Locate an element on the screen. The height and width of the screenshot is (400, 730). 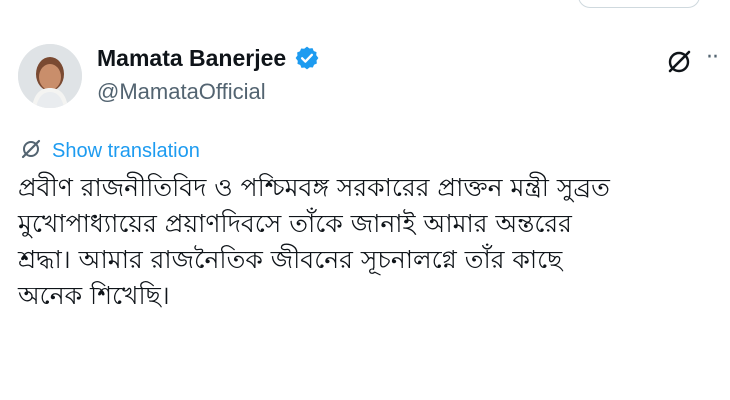
verified-badge-icon is located at coordinates (307, 58).